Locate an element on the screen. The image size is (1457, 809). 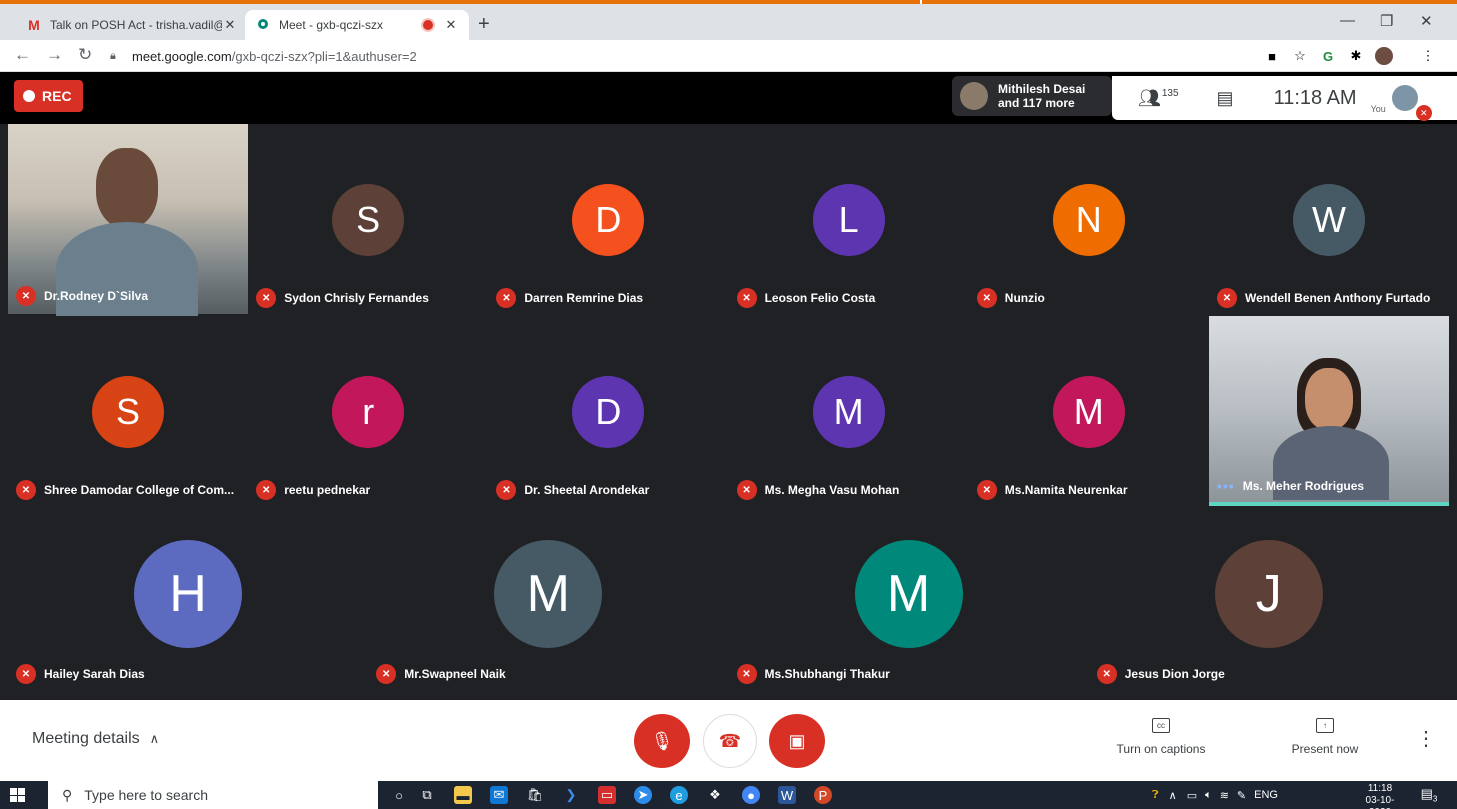
participant-name: Ms. Meher Rodrigues is located at coordinates (1303, 486).